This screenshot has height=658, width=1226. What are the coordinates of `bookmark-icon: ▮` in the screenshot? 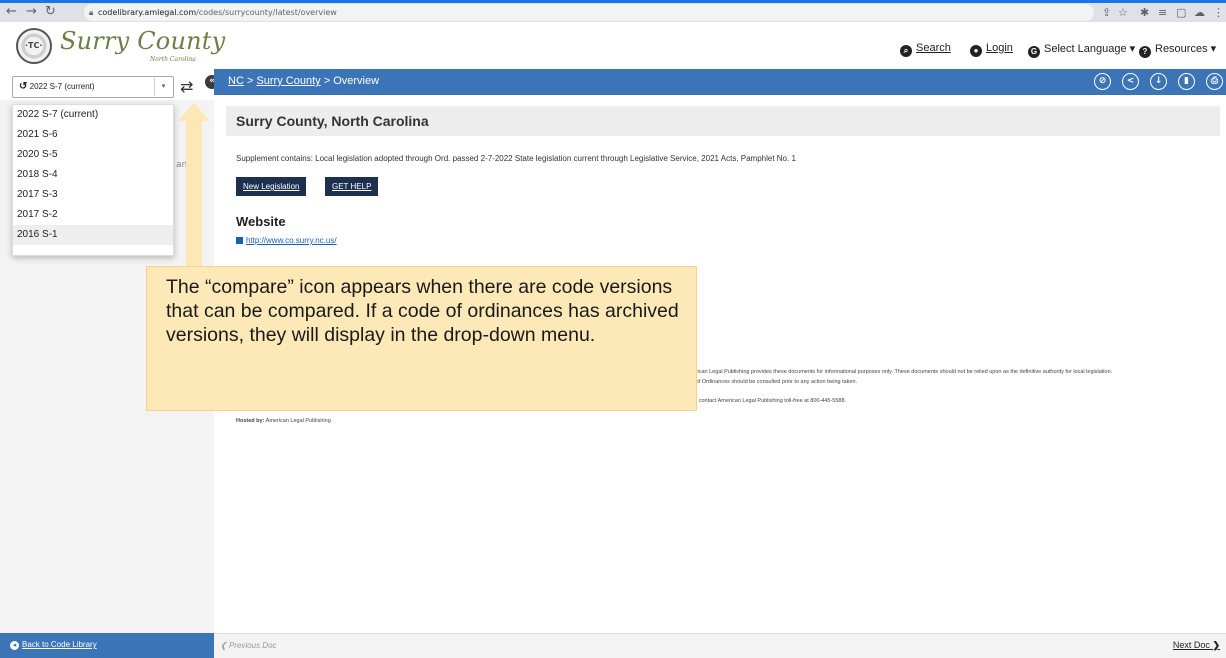 It's located at (1186, 81).